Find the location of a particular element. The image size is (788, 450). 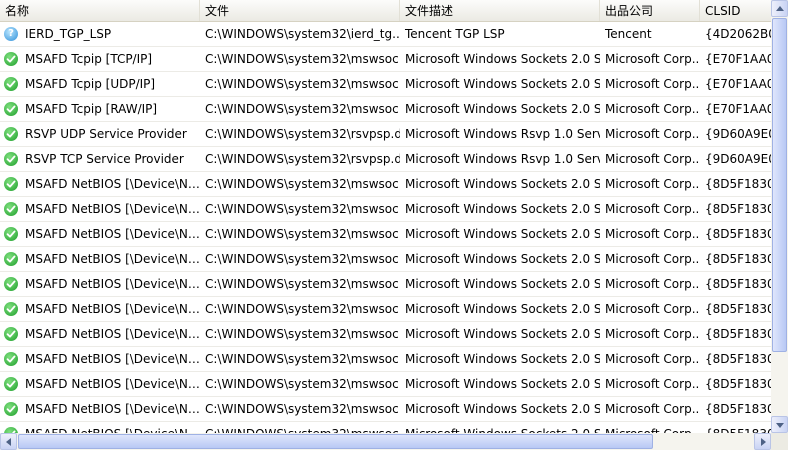

row-name-text: RSVP UDP Service Provider is located at coordinates (106, 134).